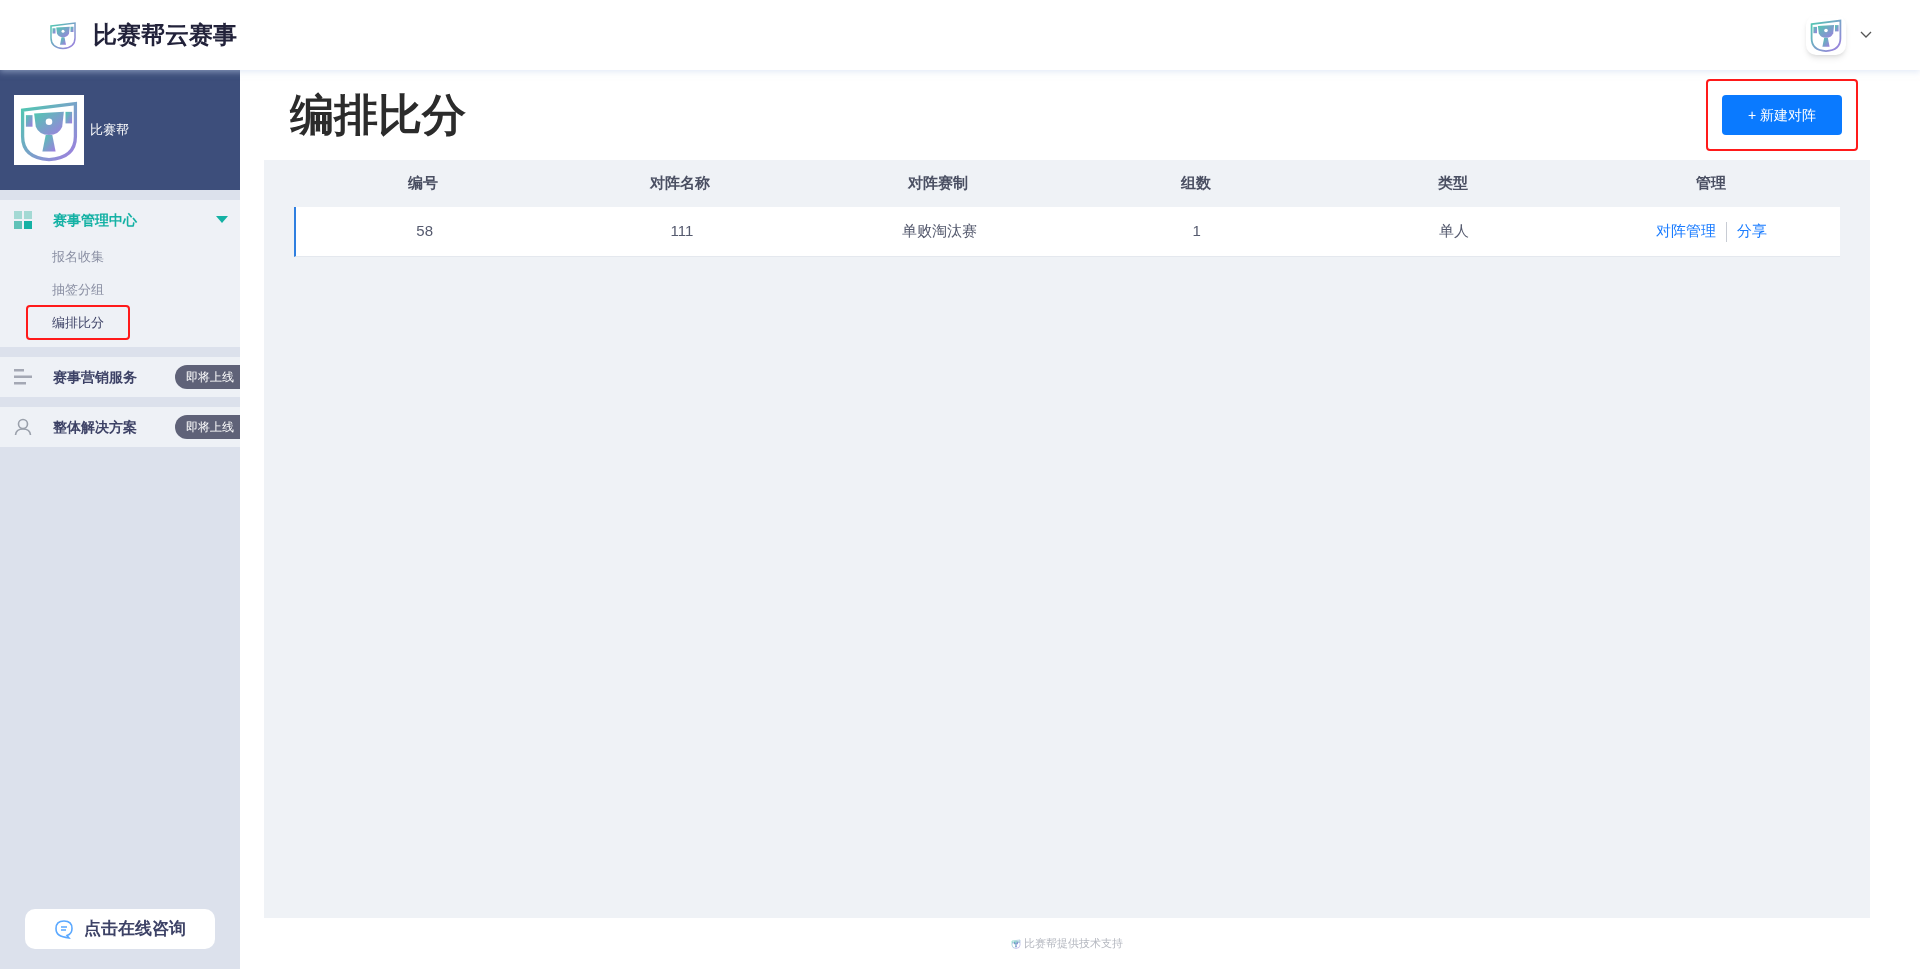 The height and width of the screenshot is (969, 1920). I want to click on submenu-item: 编排比分, so click(78, 322).